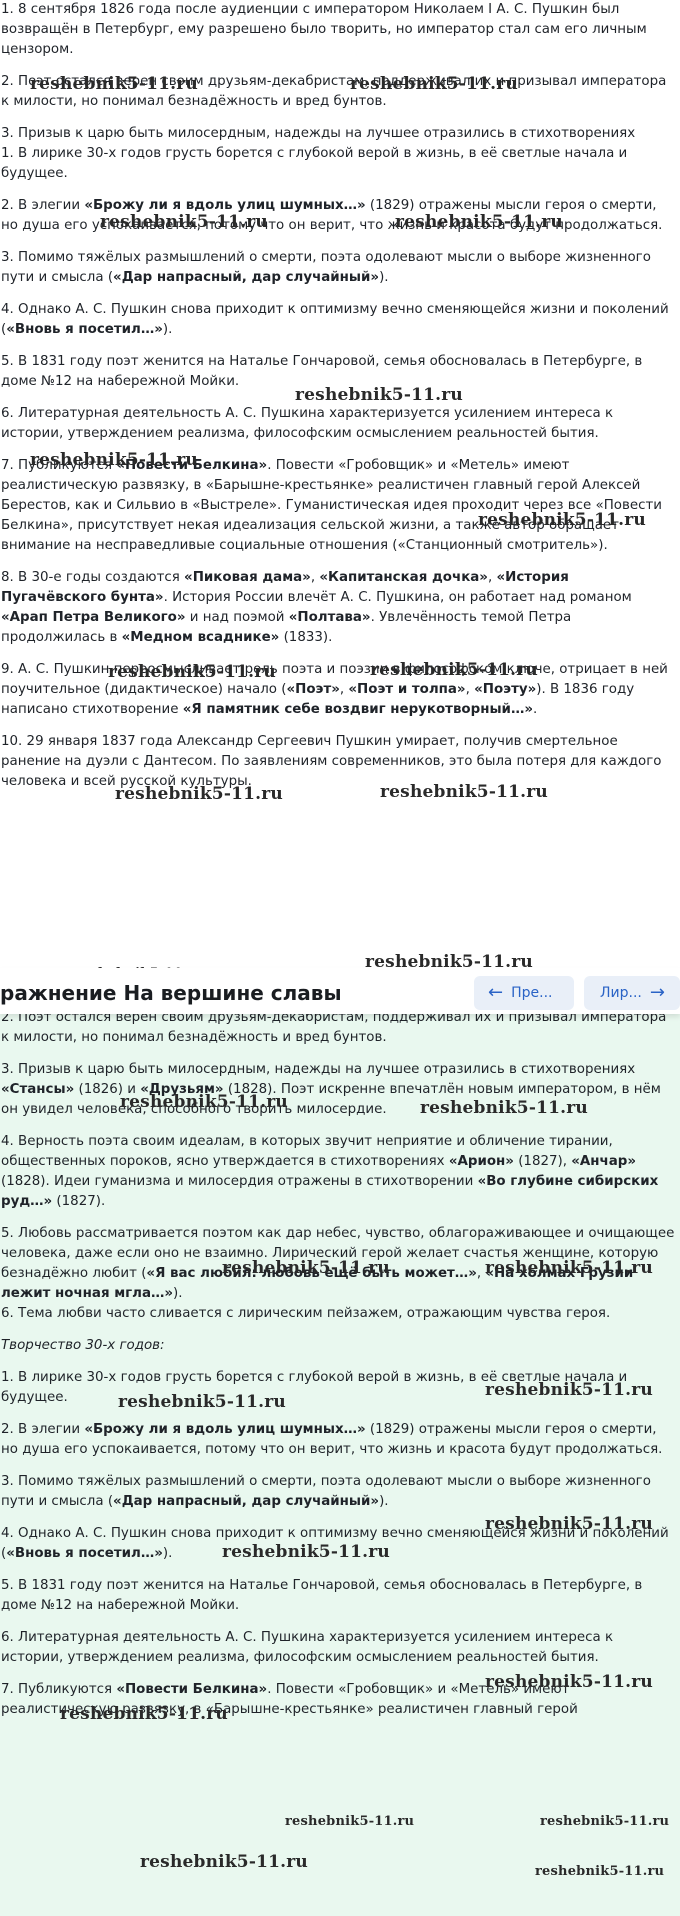 Image resolution: width=680 pixels, height=1916 pixels. Describe the element at coordinates (171, 993) in the screenshot. I see `exercise-title: ражнение На вершине славы` at that location.